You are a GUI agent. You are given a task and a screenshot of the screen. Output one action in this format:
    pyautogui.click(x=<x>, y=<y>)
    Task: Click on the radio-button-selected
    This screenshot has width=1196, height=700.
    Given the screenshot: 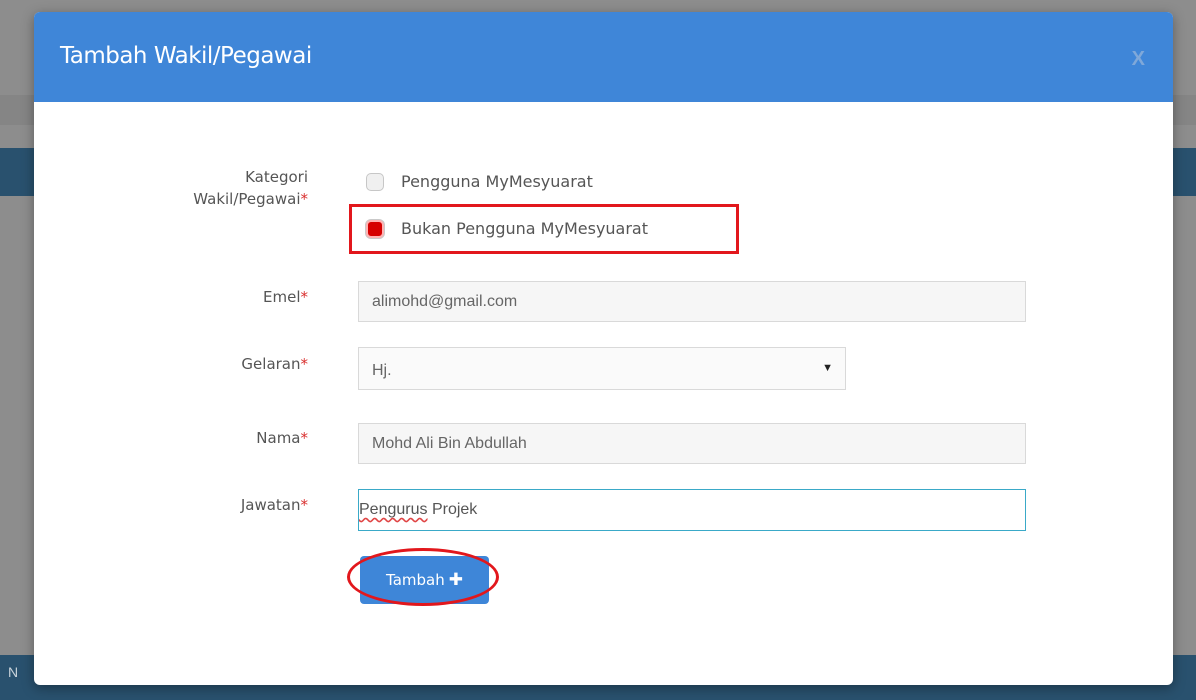 What is the action you would take?
    pyautogui.click(x=375, y=228)
    